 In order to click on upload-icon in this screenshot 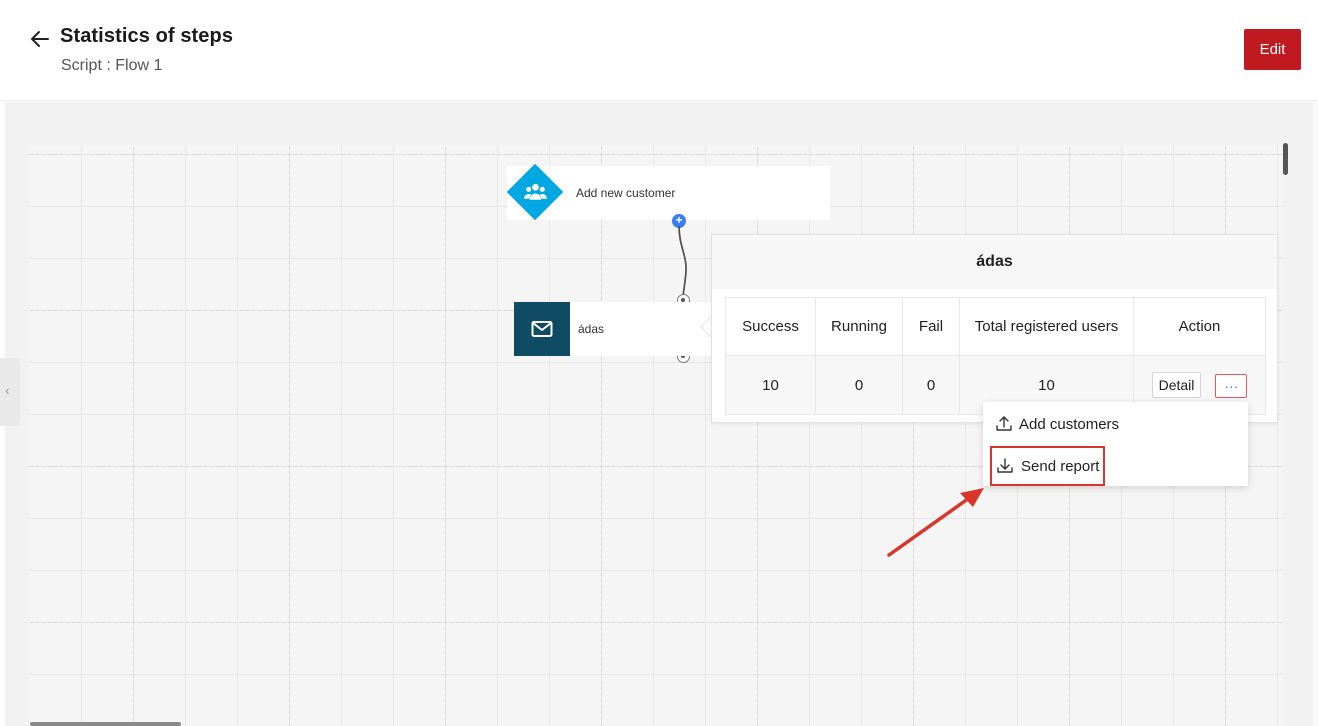, I will do `click(1004, 423)`.